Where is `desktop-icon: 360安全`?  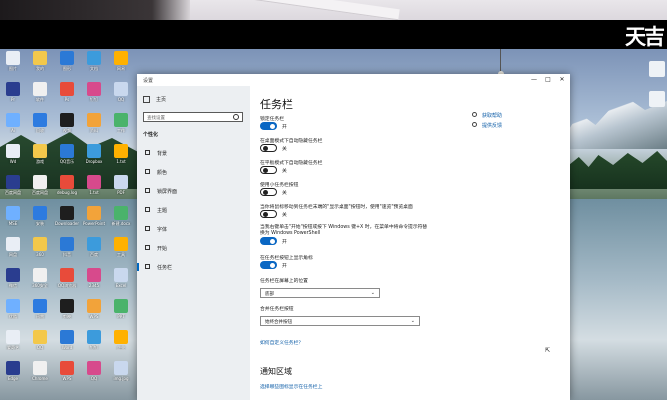 desktop-icon: 360安全 is located at coordinates (40, 283).